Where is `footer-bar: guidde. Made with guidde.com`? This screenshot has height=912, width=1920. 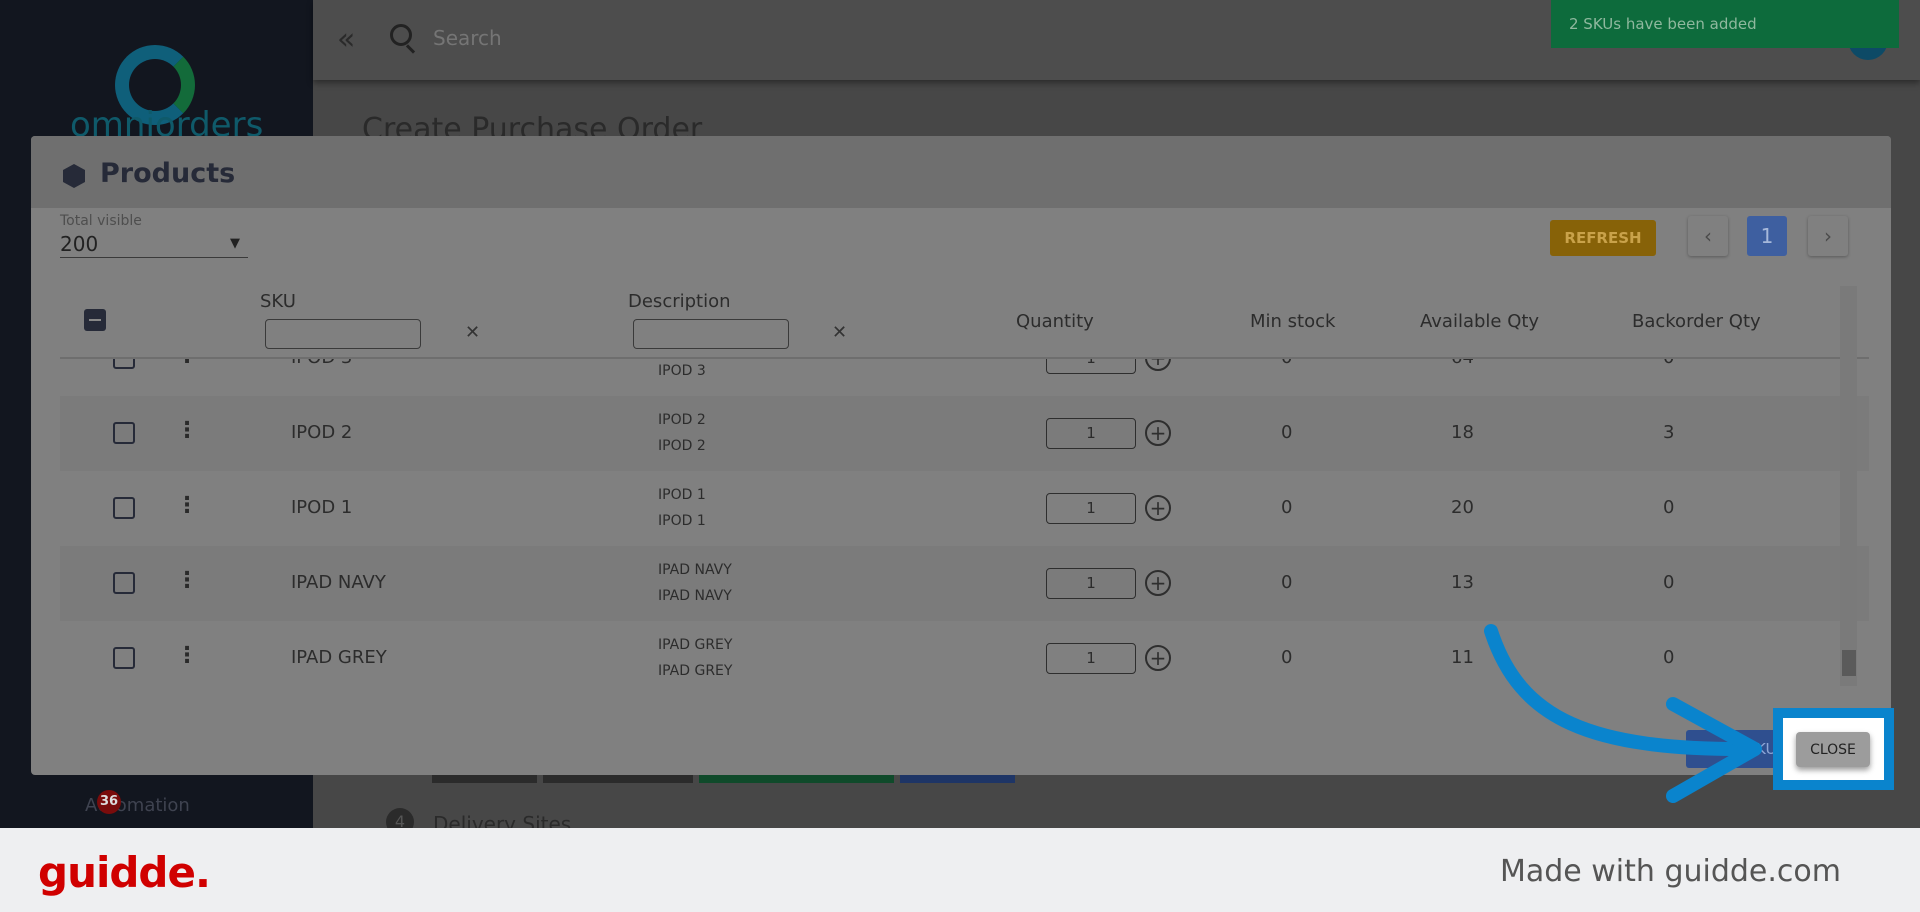 footer-bar: guidde. Made with guidde.com is located at coordinates (960, 870).